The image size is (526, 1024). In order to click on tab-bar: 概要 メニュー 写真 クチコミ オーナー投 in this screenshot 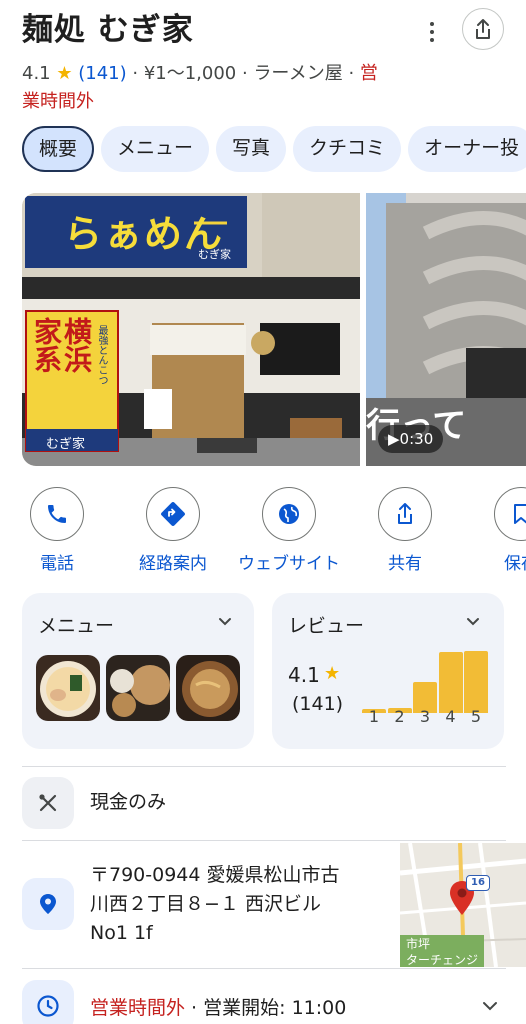, I will do `click(274, 149)`.